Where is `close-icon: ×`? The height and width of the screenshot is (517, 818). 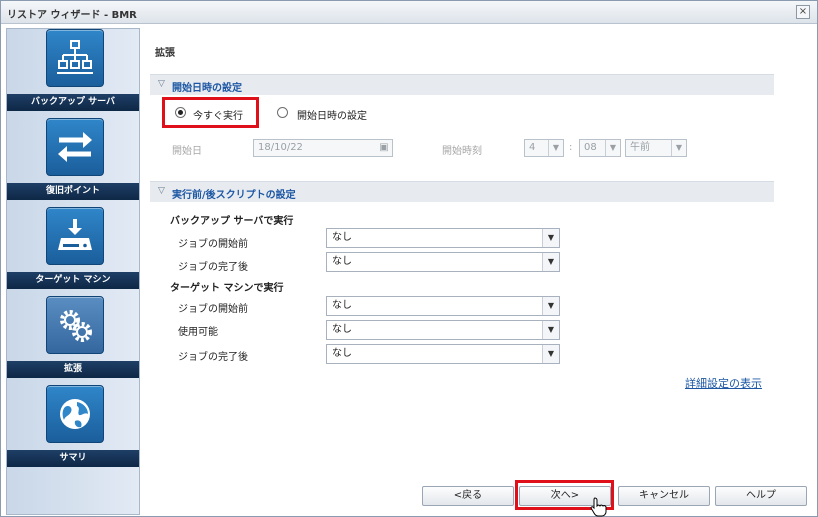 close-icon: × is located at coordinates (803, 12).